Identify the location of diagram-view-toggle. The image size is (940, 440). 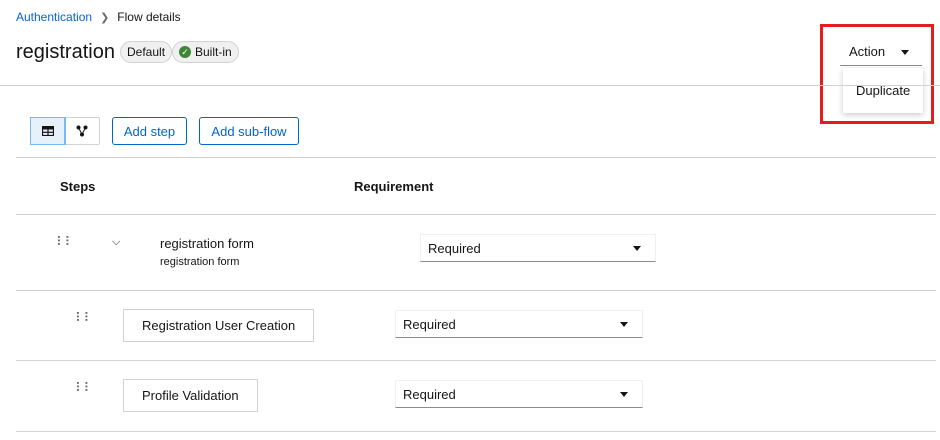
(82, 131).